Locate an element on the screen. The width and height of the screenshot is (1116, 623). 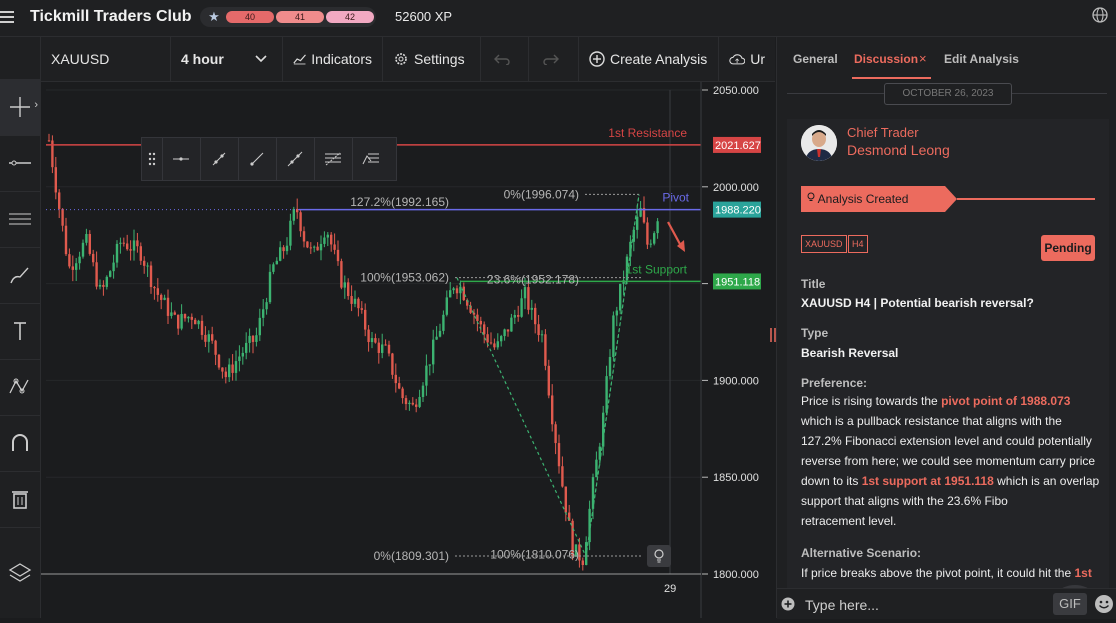
upload-button: Ur is located at coordinates (747, 59).